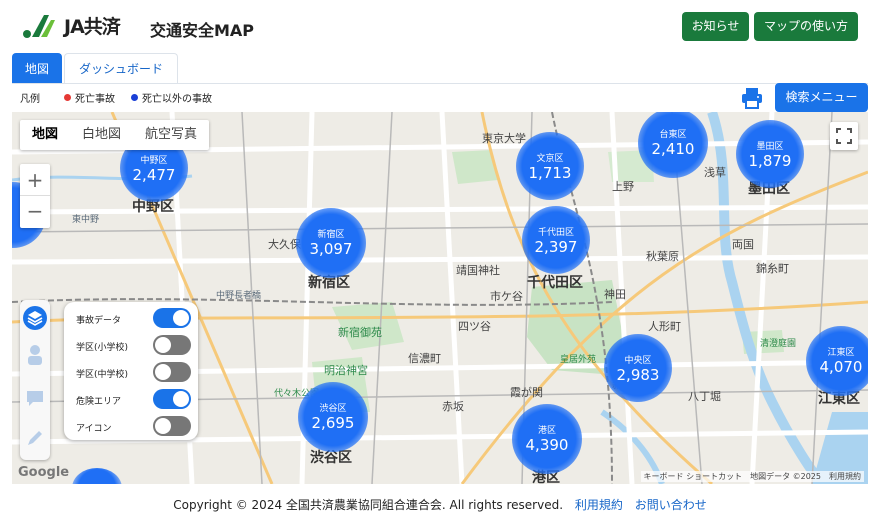  Describe the element at coordinates (86, 220) in the screenshot. I see `map-label: 東中野` at that location.